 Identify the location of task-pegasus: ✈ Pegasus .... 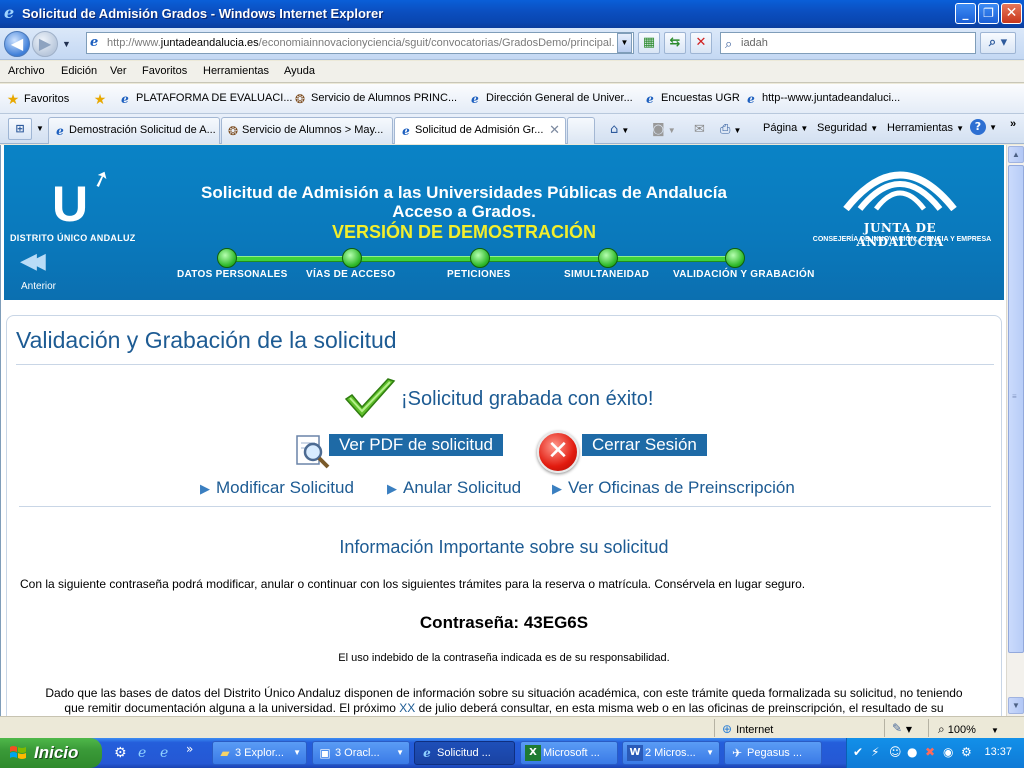
(773, 753).